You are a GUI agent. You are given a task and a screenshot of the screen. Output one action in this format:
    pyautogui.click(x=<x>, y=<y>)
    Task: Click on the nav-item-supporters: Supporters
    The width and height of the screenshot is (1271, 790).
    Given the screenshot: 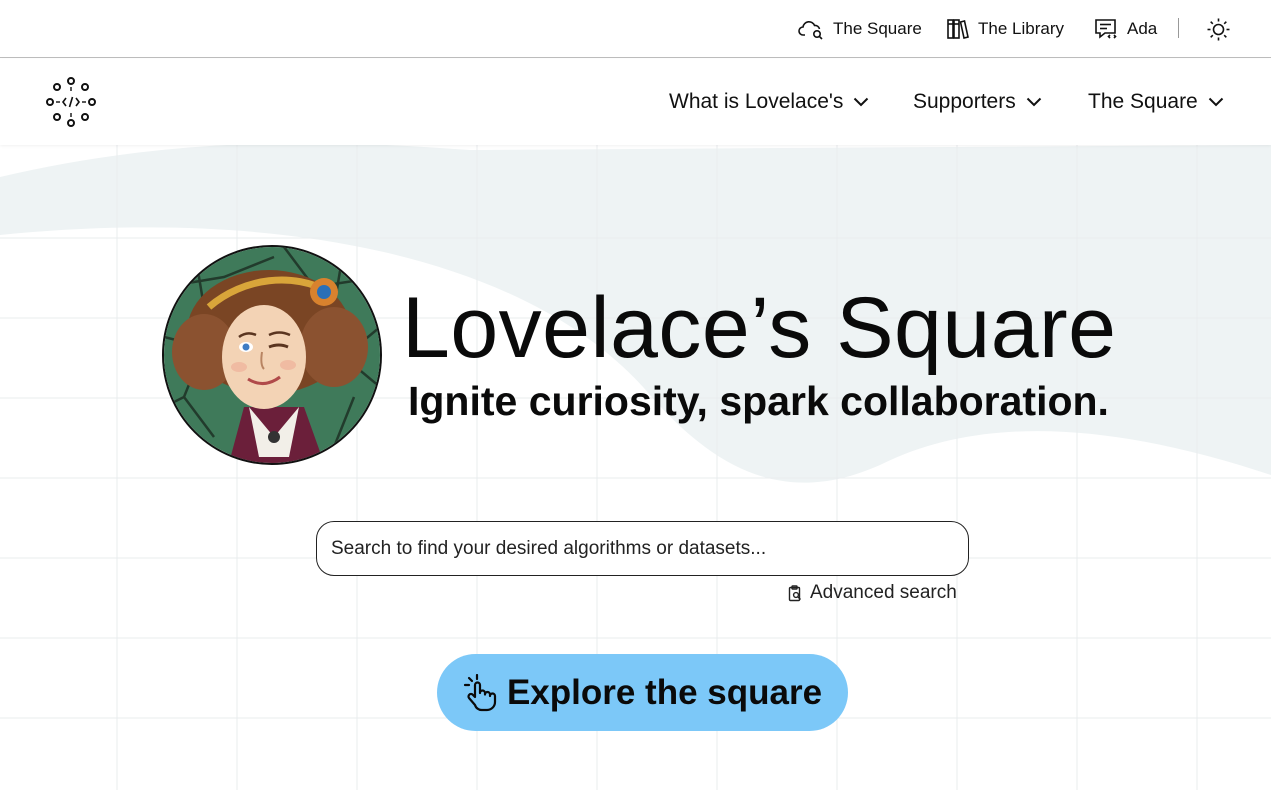 What is the action you would take?
    pyautogui.click(x=977, y=102)
    